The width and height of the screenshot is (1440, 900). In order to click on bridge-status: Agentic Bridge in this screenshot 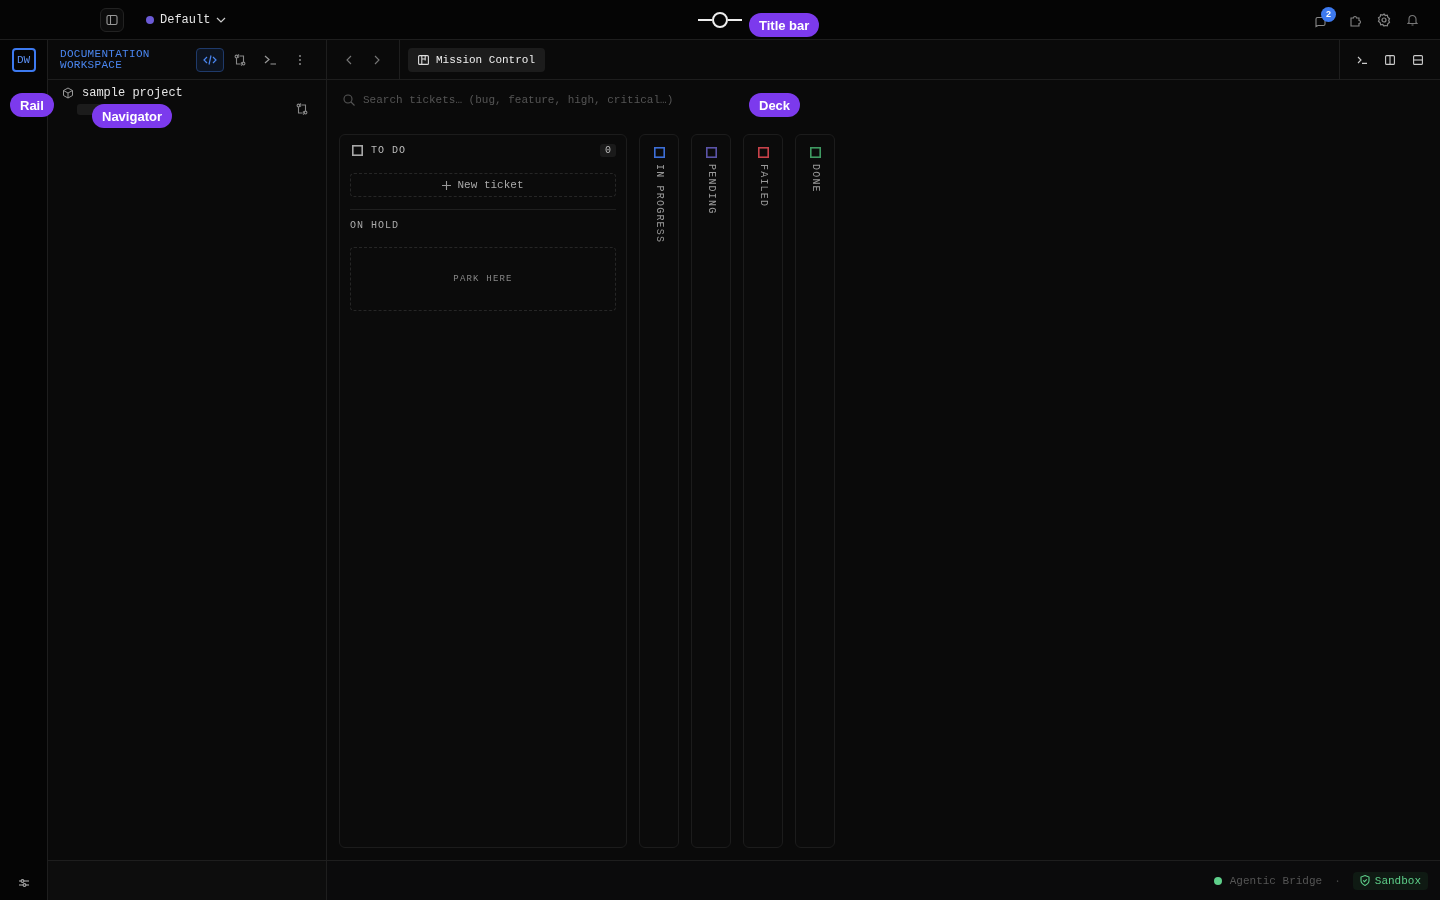, I will do `click(1276, 880)`.